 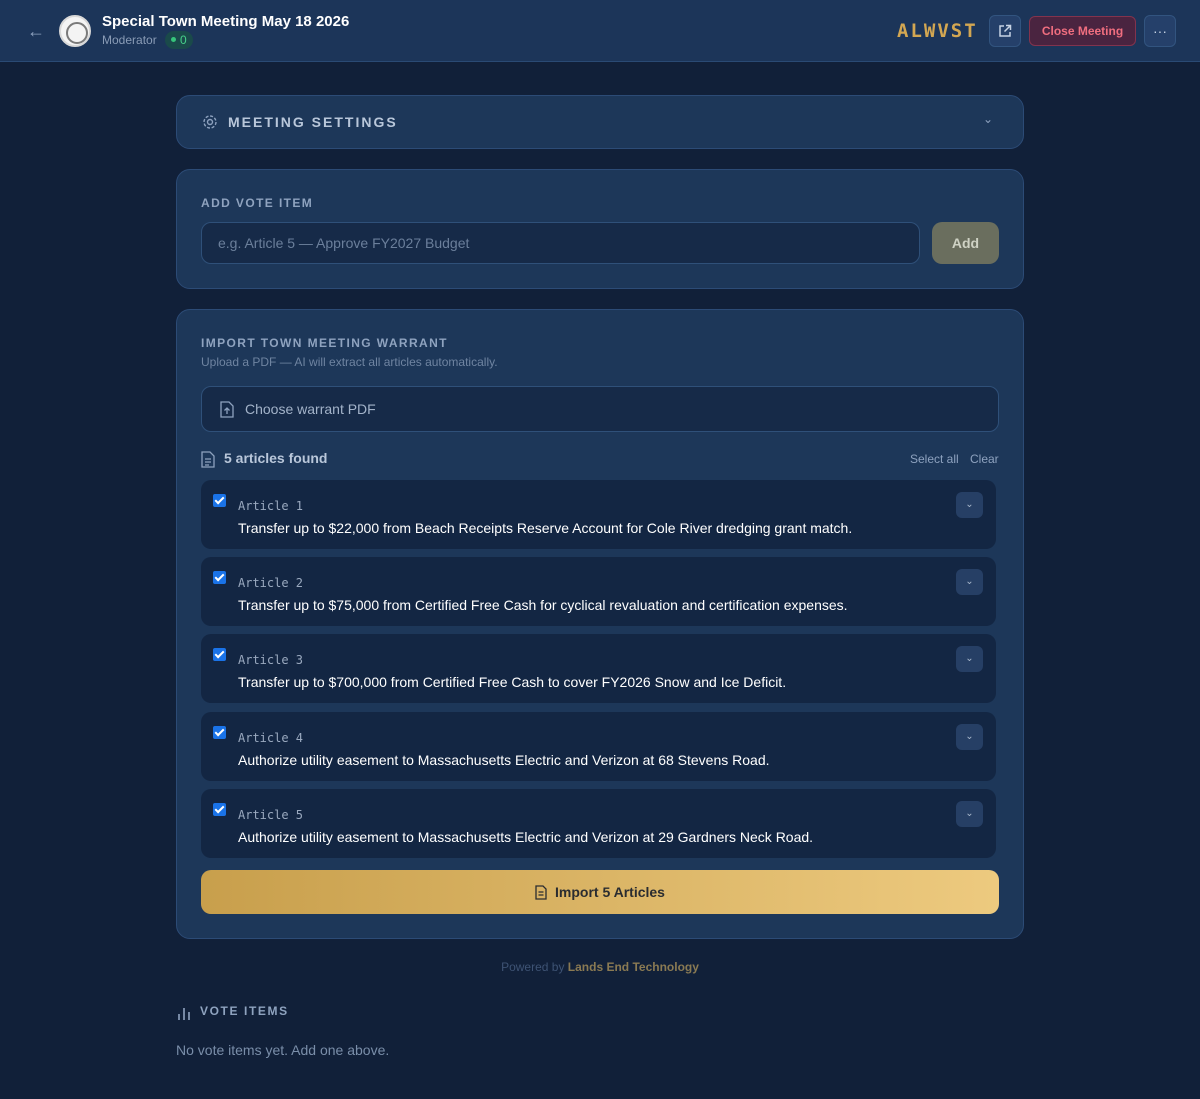 I want to click on back-arrow-icon: ←, so click(x=36, y=31).